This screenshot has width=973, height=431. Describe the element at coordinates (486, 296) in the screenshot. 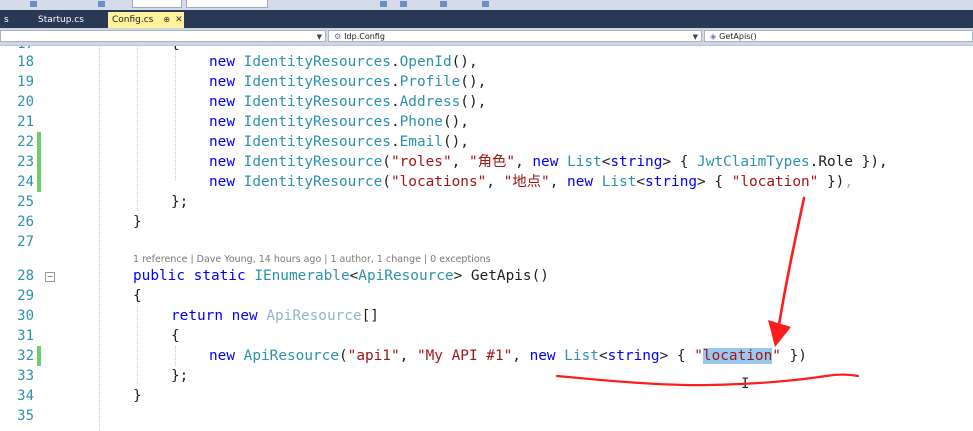

I see `code-line: 29 {` at that location.